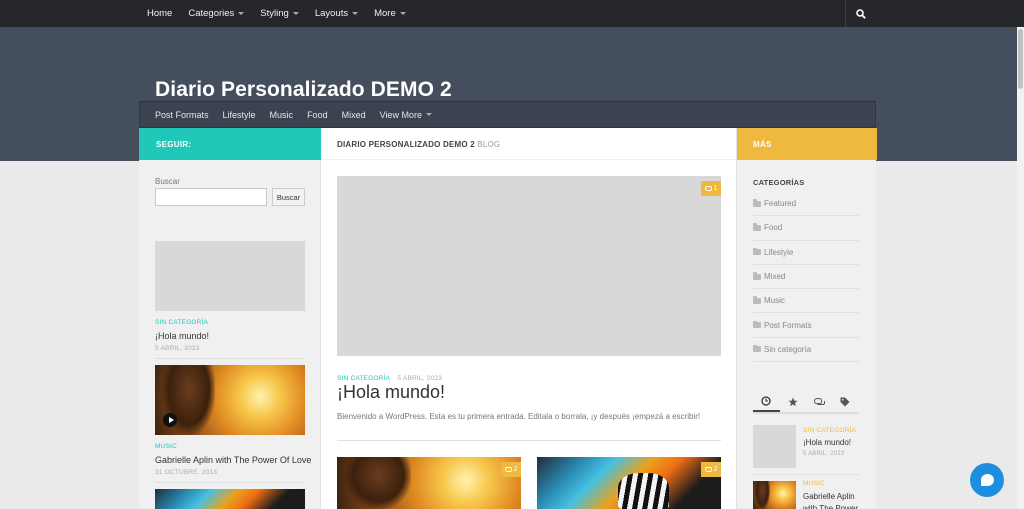  I want to click on follow-header: SEGUIR:, so click(230, 144).